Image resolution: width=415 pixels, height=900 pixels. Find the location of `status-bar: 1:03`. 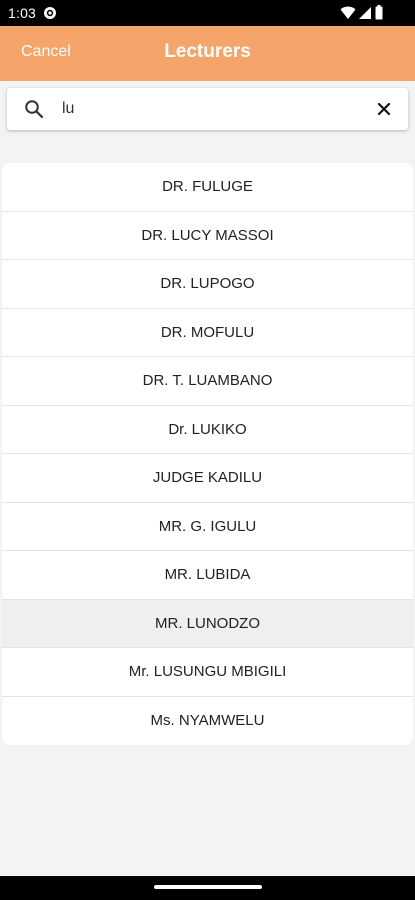

status-bar: 1:03 is located at coordinates (207, 13).